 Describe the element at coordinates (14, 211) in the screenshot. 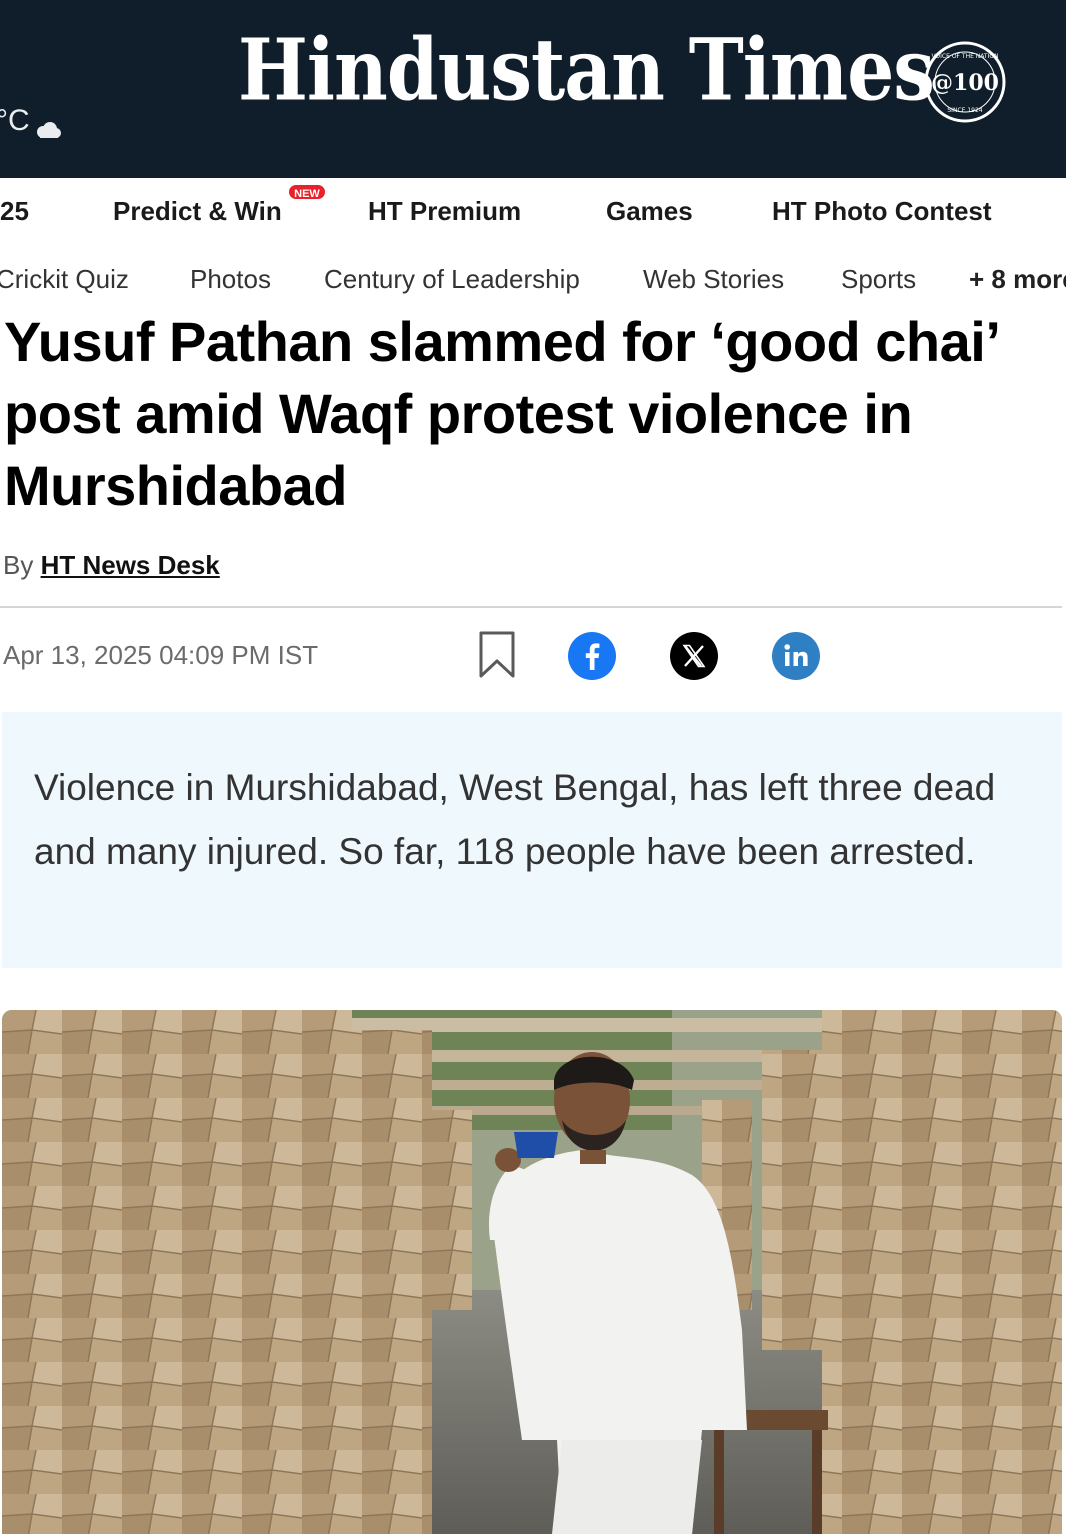

I see `nav-item-25: 25` at that location.